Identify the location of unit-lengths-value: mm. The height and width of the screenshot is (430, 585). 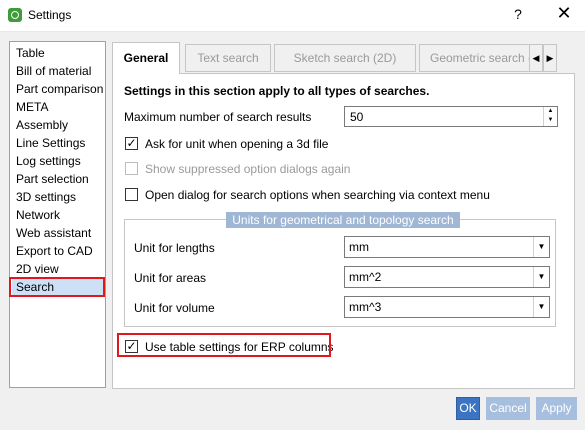
(359, 247).